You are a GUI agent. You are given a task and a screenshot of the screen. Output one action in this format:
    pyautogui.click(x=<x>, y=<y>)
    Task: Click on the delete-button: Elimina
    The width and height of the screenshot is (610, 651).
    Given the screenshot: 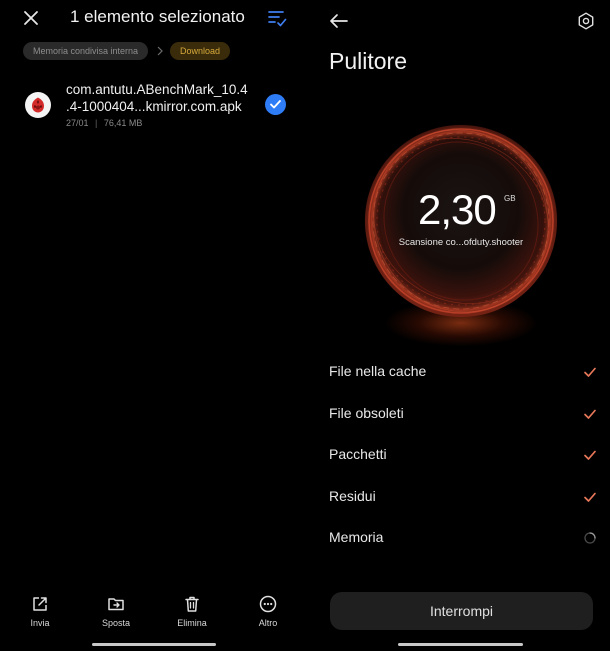 What is the action you would take?
    pyautogui.click(x=192, y=612)
    